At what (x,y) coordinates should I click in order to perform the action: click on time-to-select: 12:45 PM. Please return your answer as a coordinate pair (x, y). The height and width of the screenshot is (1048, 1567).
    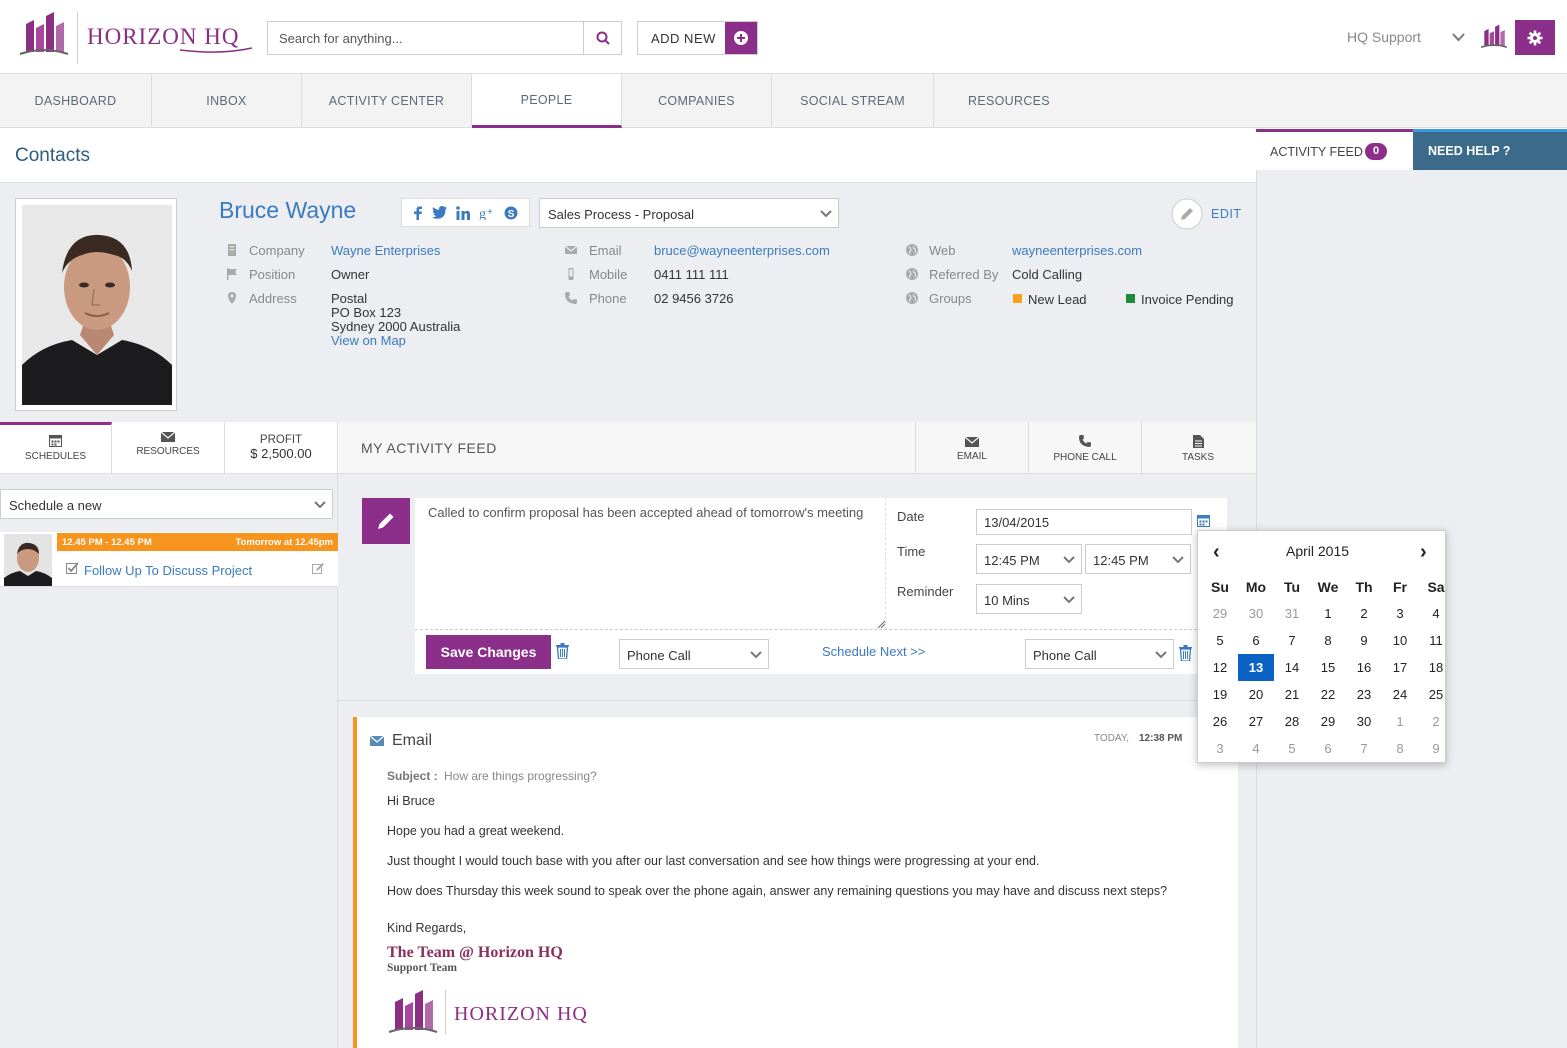
    Looking at the image, I should click on (1138, 559).